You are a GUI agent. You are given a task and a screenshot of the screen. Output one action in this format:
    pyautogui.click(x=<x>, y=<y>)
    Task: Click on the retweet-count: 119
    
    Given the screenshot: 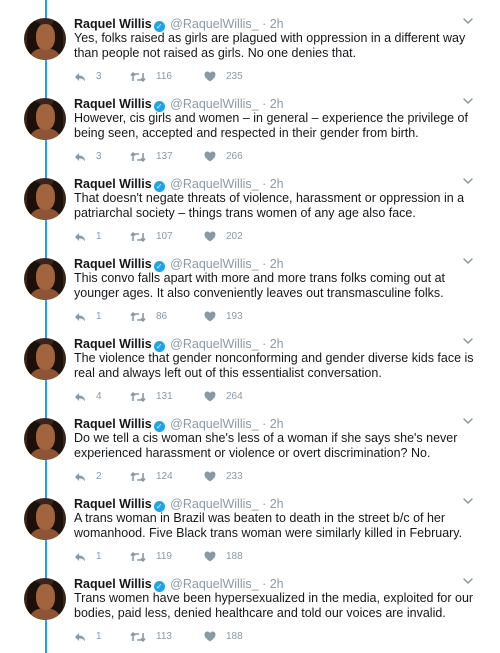 What is the action you would take?
    pyautogui.click(x=164, y=556)
    